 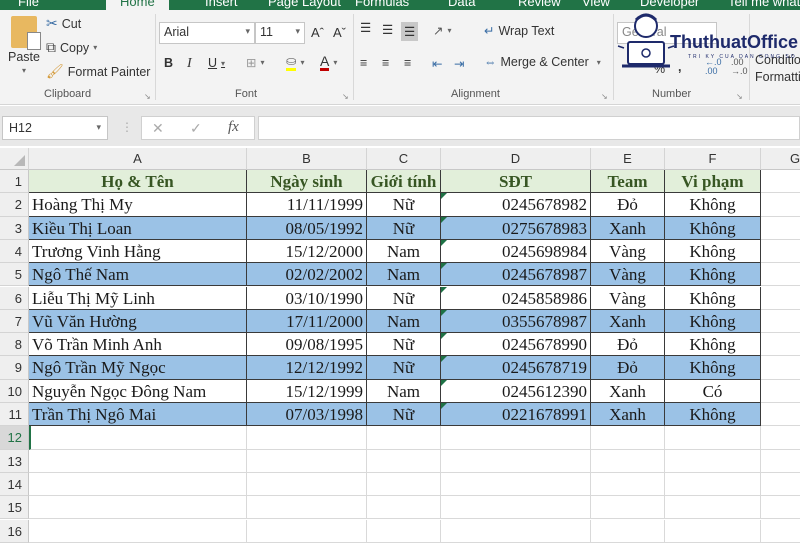 I want to click on table-cell: Trần Thị Ngô Mai, so click(x=138, y=415).